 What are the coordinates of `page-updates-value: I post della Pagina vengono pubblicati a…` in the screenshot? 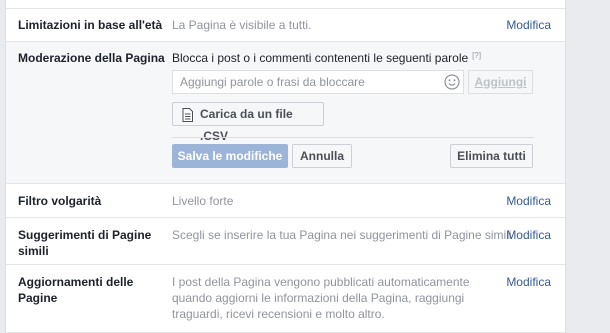 It's located at (321, 298).